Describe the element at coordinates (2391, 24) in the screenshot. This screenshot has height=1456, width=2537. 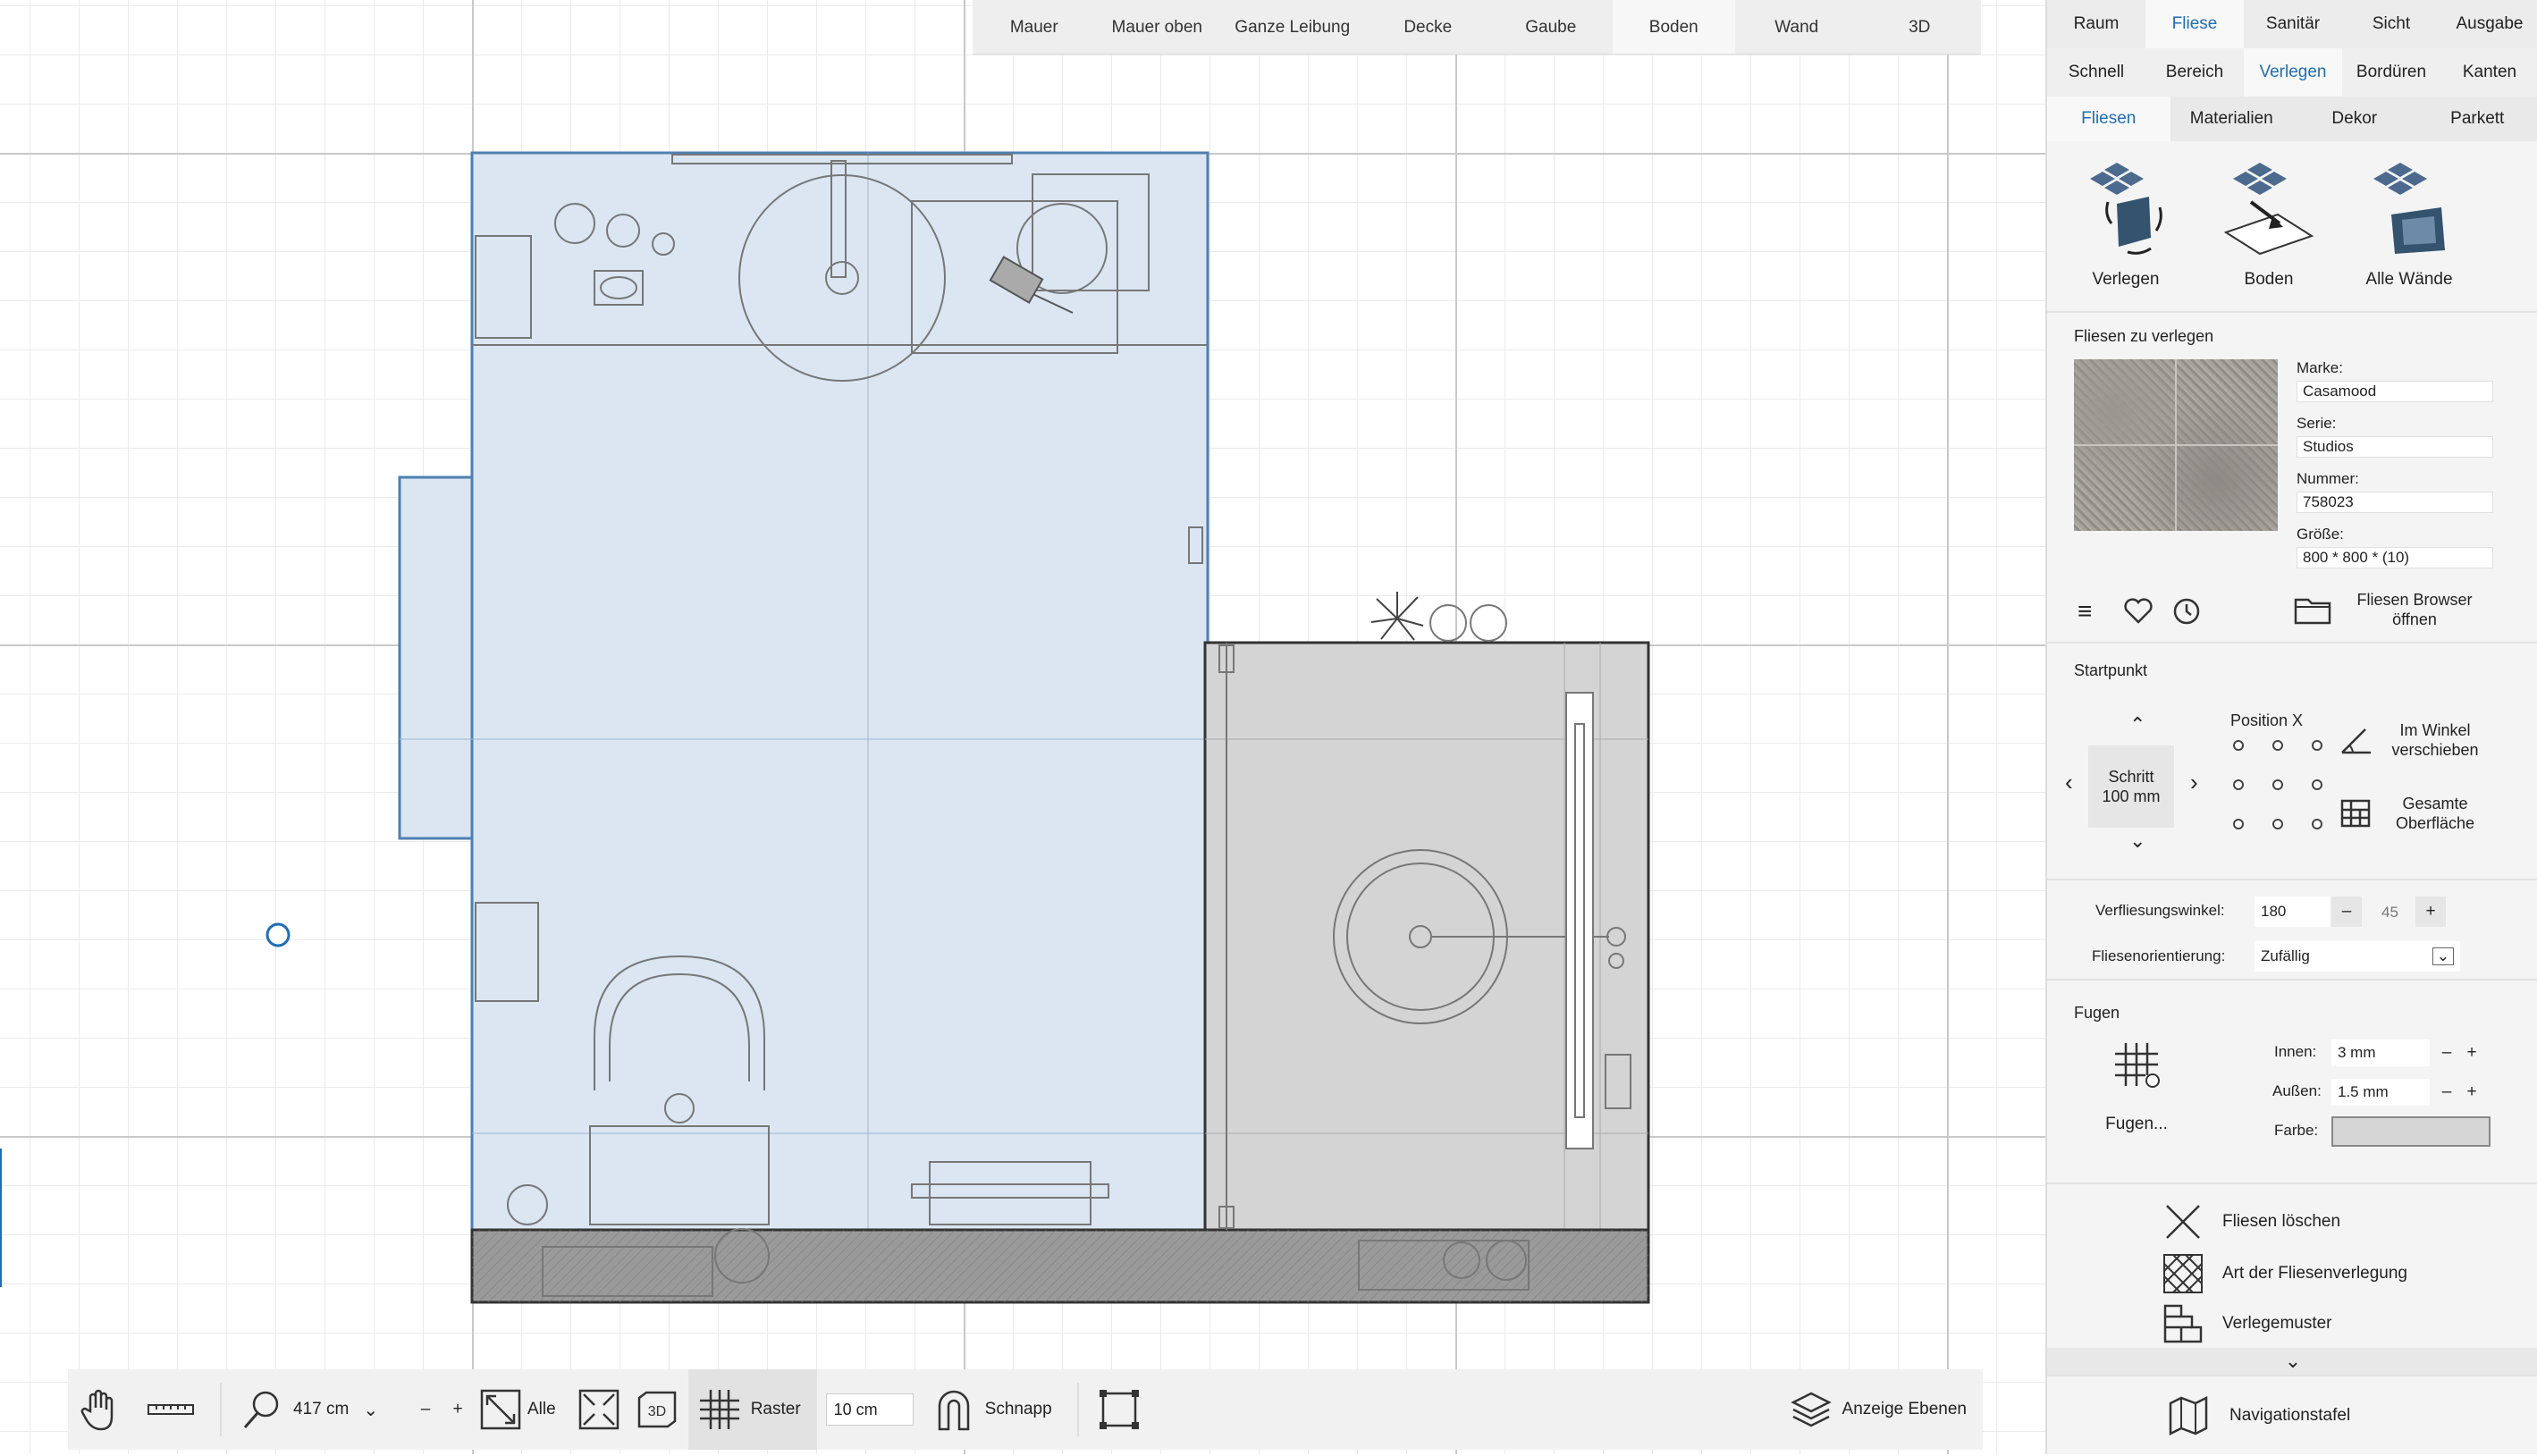
I see `tab-sicht: Sicht` at that location.